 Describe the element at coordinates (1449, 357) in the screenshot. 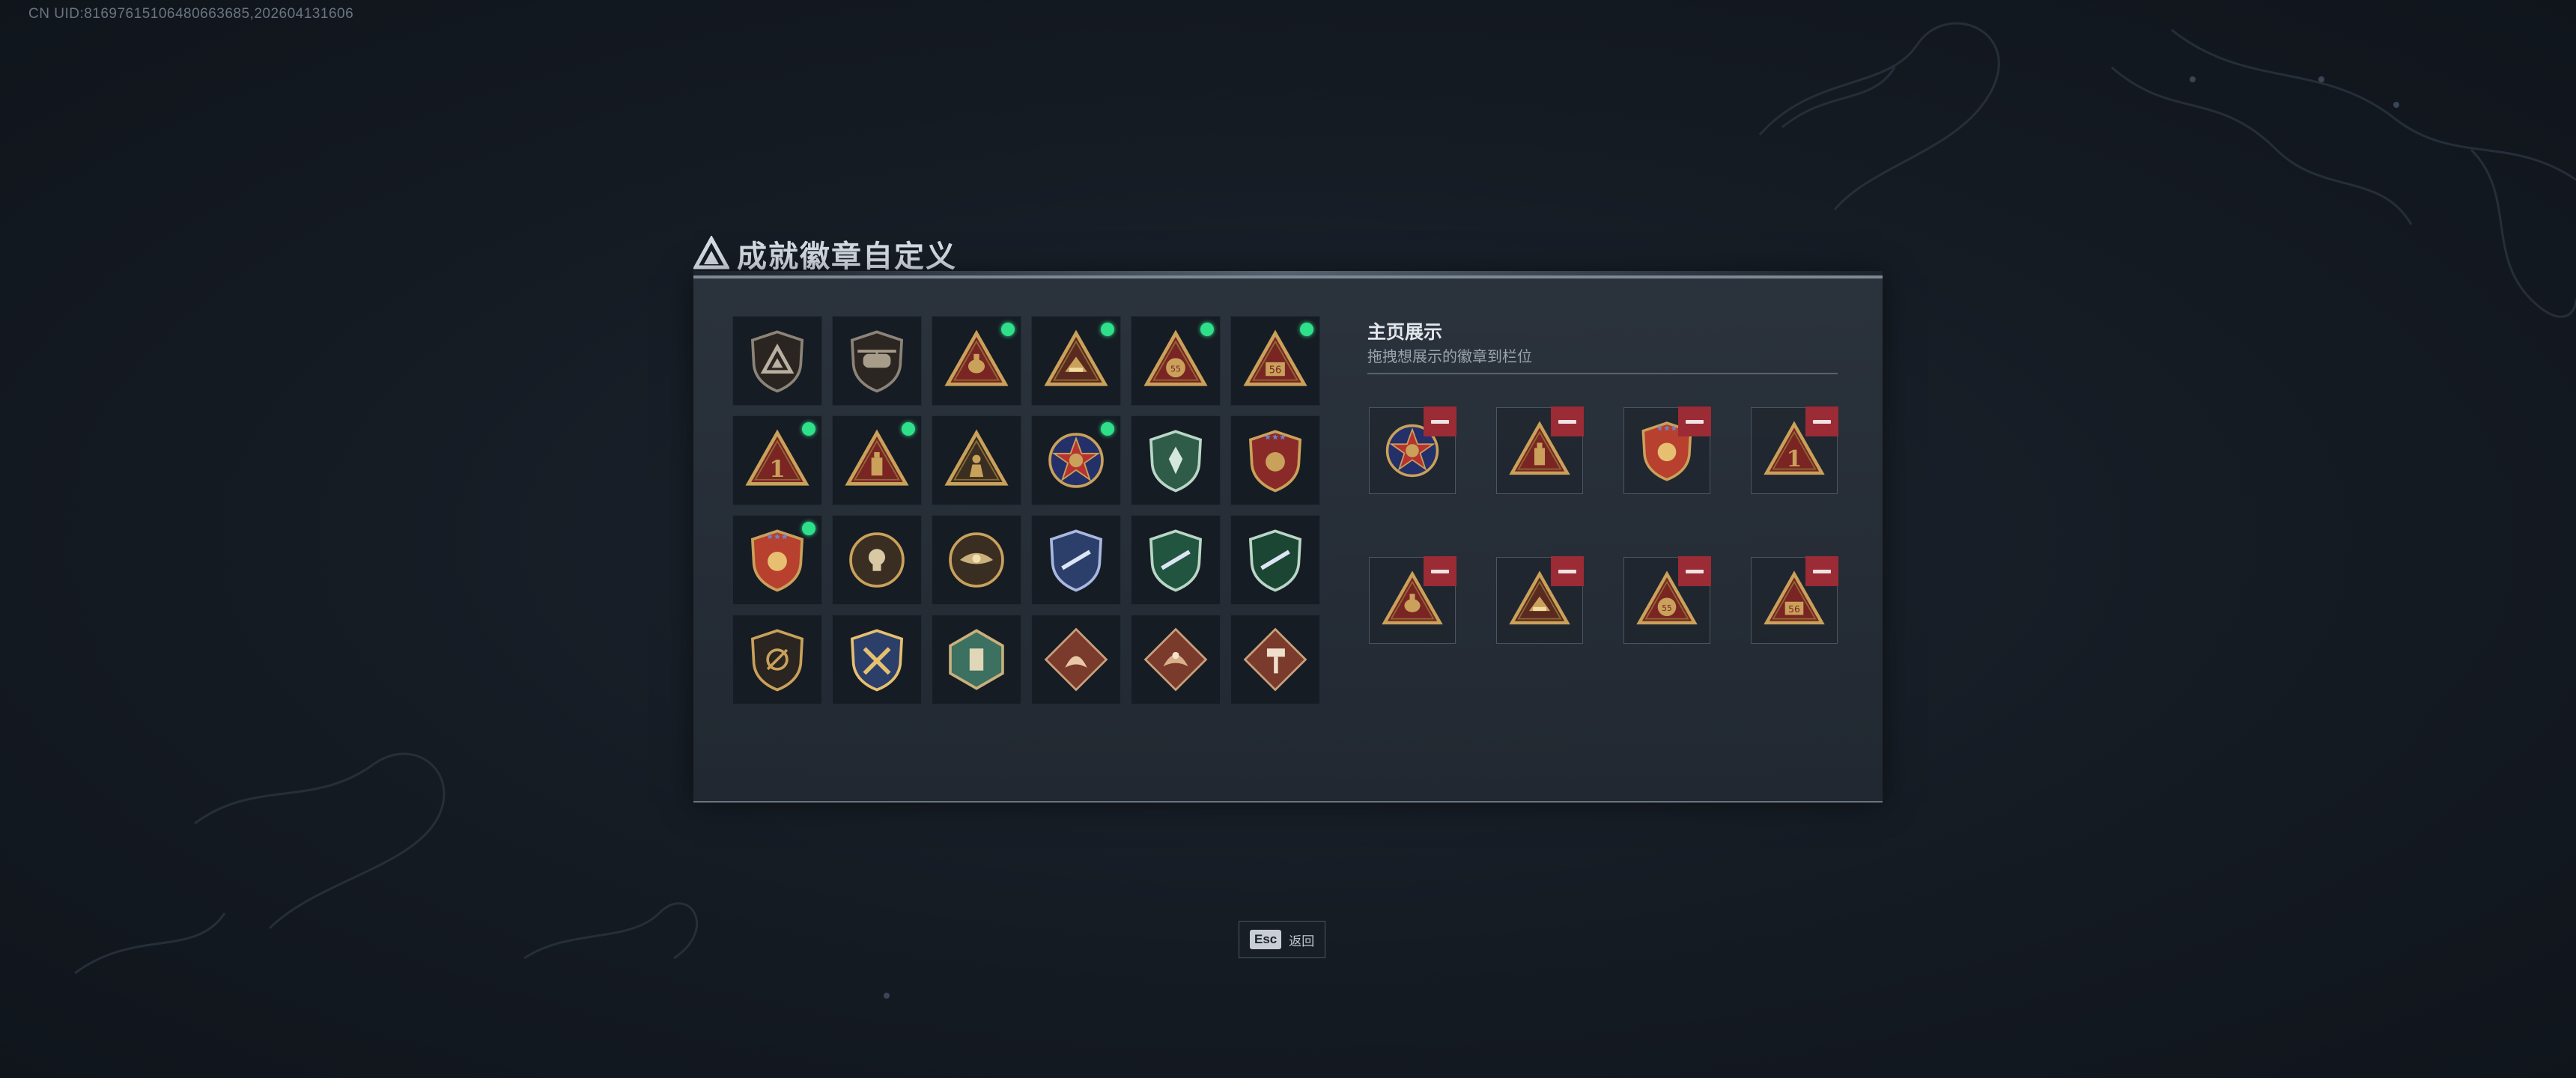

I see `showcase-subtitle: 拖拽想展示的徽章到栏位` at that location.